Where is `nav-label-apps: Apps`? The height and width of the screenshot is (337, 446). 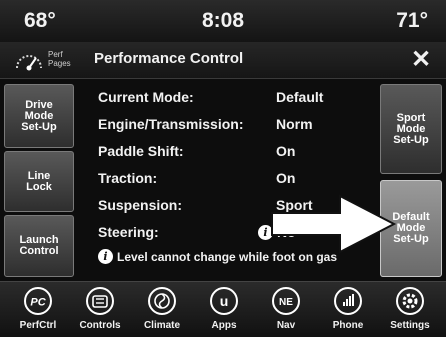 nav-label-apps: Apps is located at coordinates (224, 325).